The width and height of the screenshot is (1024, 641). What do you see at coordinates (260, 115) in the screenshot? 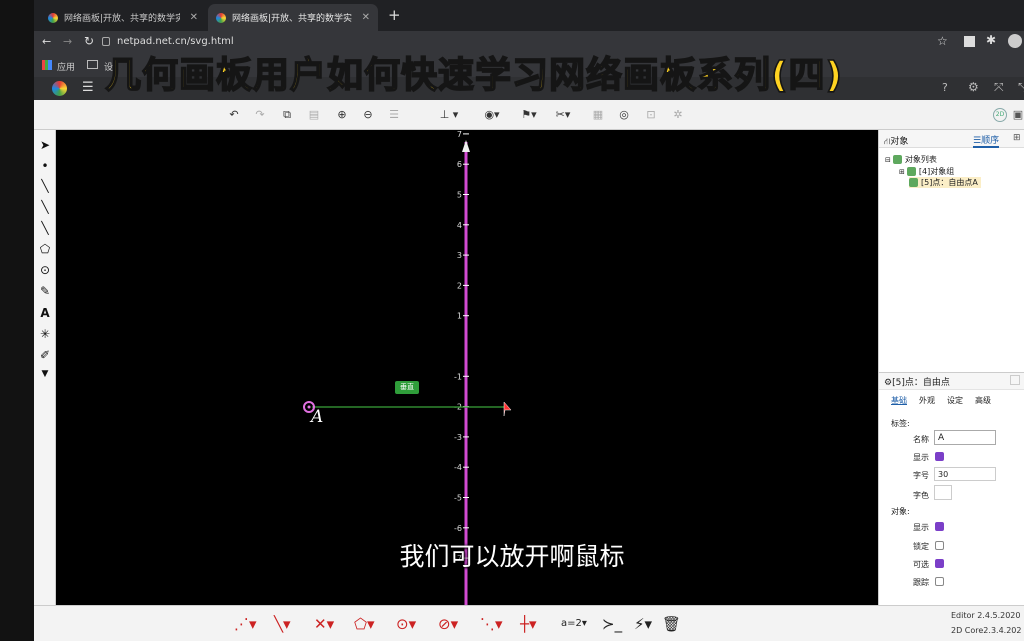
I see `redo-icon: ↷` at bounding box center [260, 115].